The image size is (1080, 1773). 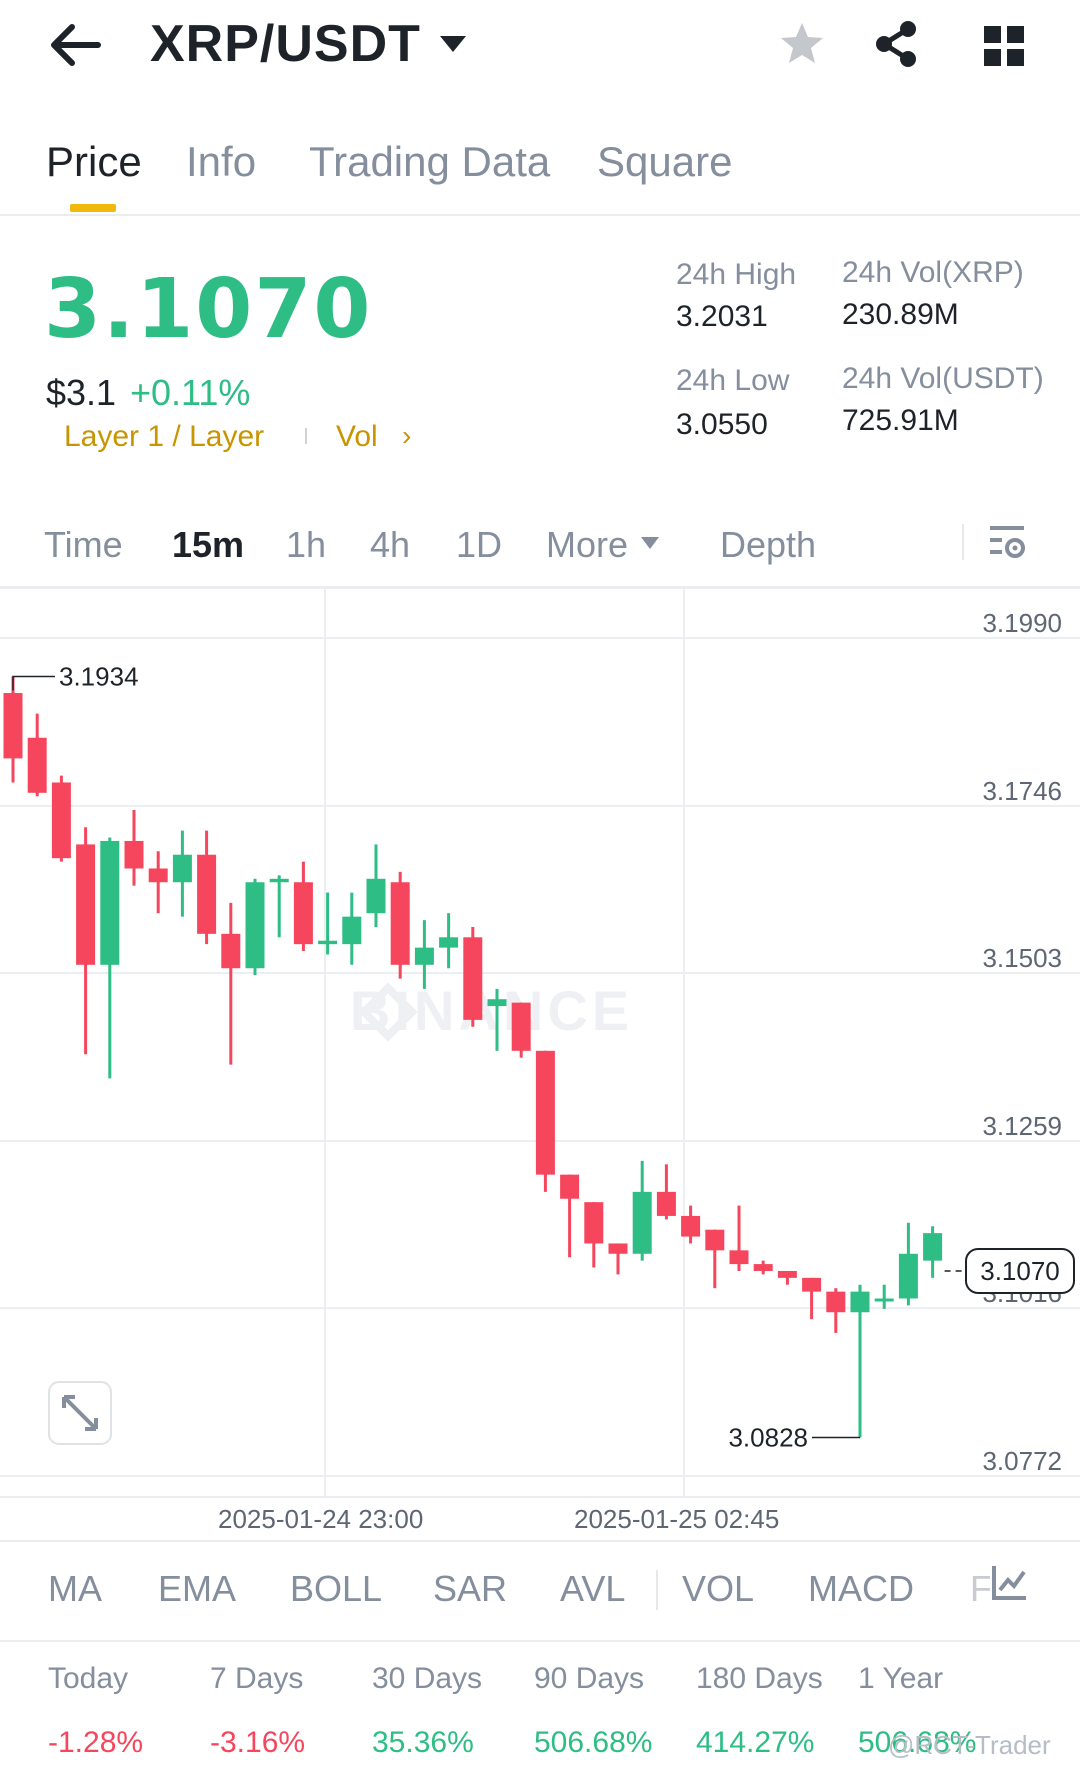 What do you see at coordinates (901, 1678) in the screenshot?
I see `perf-label: 1 Year` at bounding box center [901, 1678].